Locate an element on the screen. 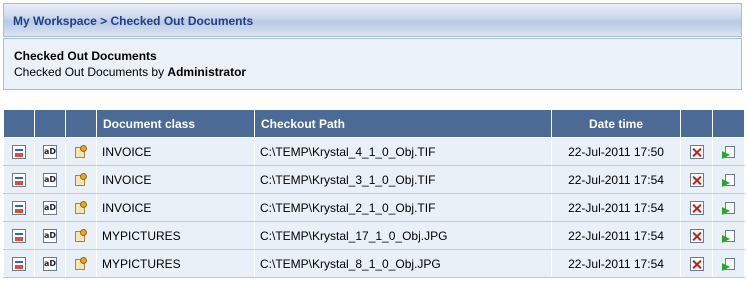  checkout-path-cell: C:\TEMP\Krystal_2_1_0_Obj.TIF is located at coordinates (403, 207).